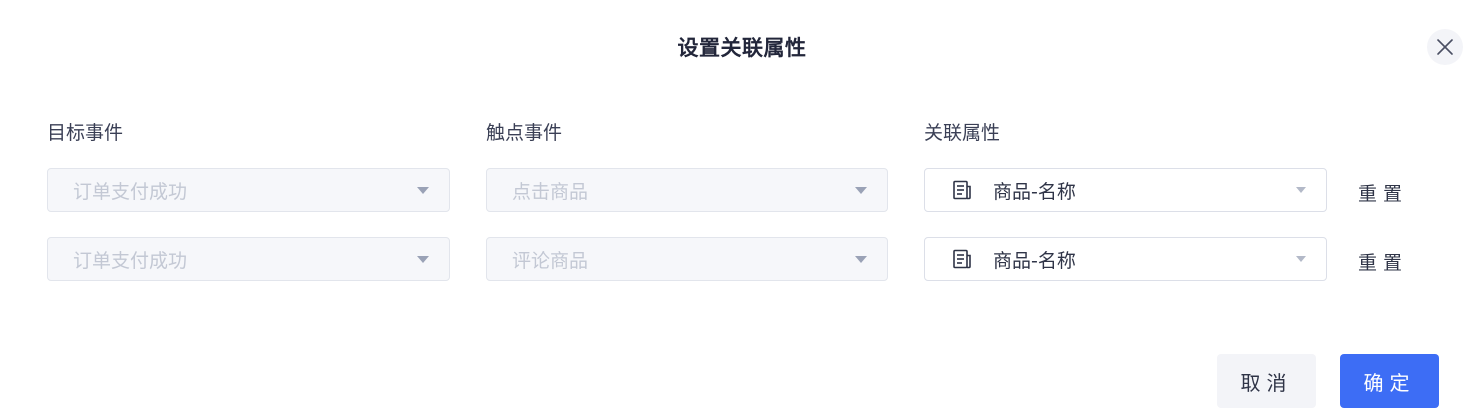 Image resolution: width=1484 pixels, height=420 pixels. I want to click on cancel-button: 取消, so click(1266, 381).